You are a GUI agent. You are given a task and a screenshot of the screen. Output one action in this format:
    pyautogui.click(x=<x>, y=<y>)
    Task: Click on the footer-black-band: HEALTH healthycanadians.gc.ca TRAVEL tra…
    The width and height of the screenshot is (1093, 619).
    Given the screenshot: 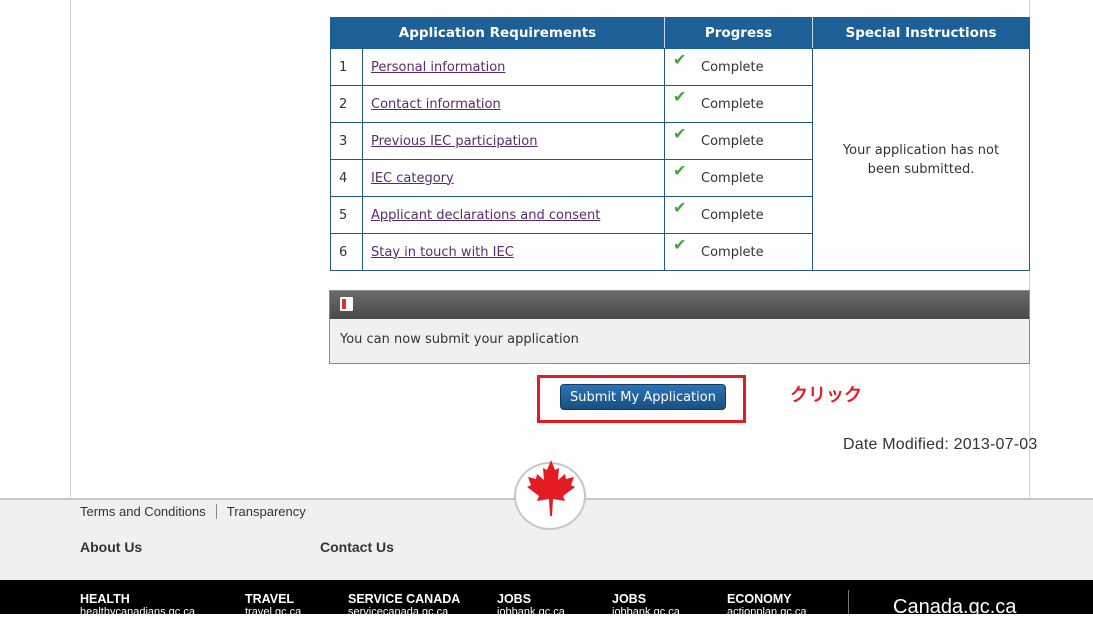 What is the action you would take?
    pyautogui.click(x=546, y=599)
    